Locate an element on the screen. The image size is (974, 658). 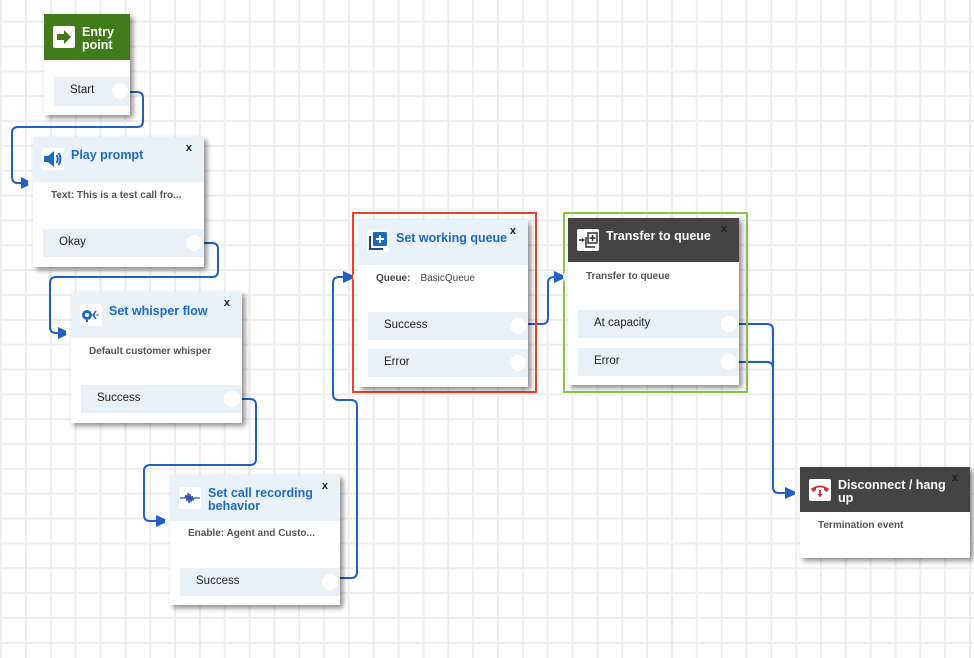
block-disconnect-hang-up: Disconnect / hang up x Termination event is located at coordinates (885, 512).